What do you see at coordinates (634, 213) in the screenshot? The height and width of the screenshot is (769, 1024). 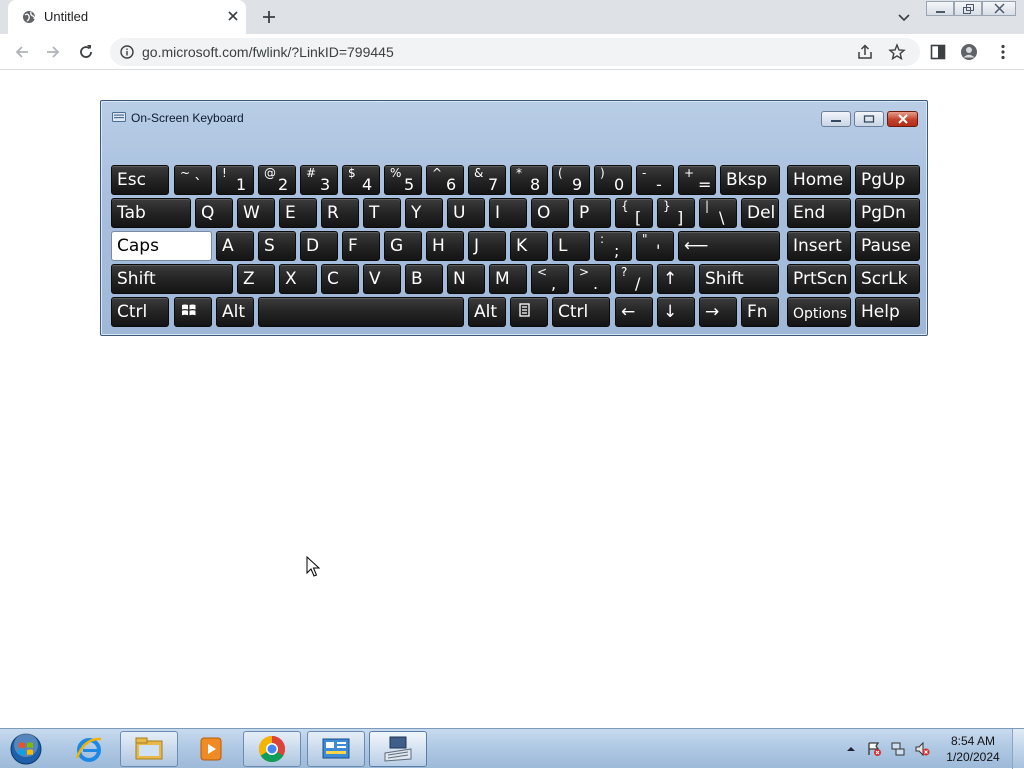 I see `key-lbracket: {[` at bounding box center [634, 213].